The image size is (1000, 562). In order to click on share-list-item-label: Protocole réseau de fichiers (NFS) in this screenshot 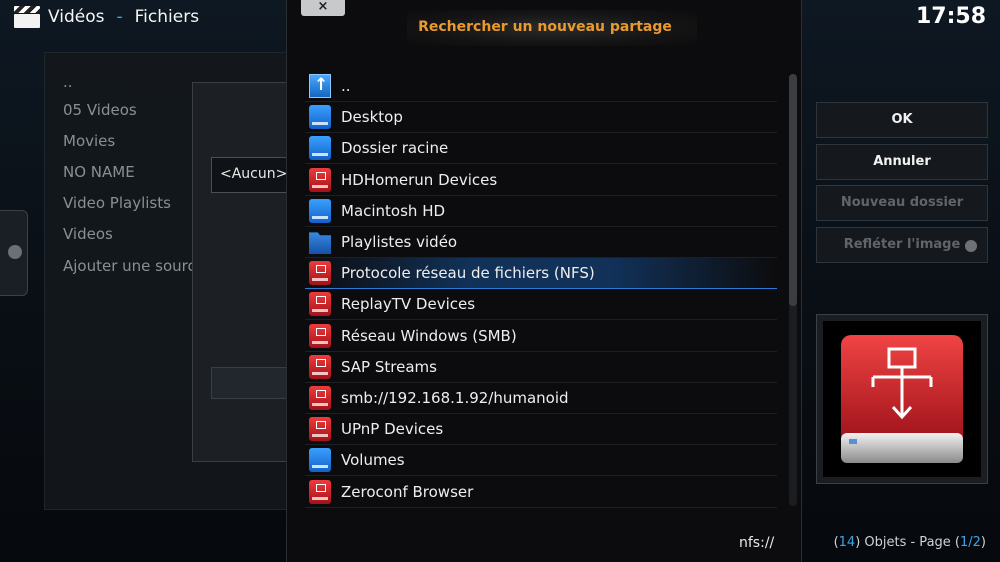, I will do `click(468, 273)`.